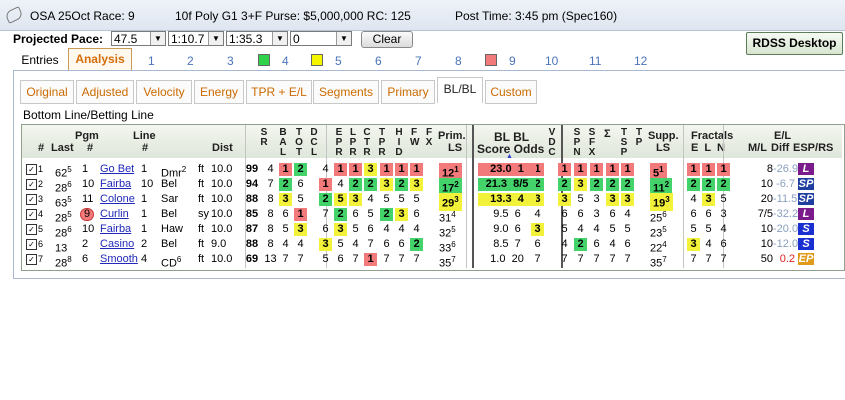 This screenshot has width=845, height=400. What do you see at coordinates (596, 229) in the screenshot?
I see `sig-cell: 4` at bounding box center [596, 229].